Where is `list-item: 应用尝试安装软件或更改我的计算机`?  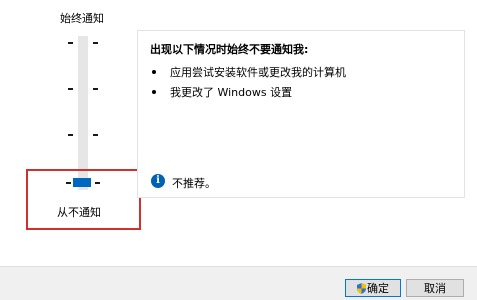
list-item: 应用尝试安装软件或更改我的计算机 is located at coordinates (258, 72).